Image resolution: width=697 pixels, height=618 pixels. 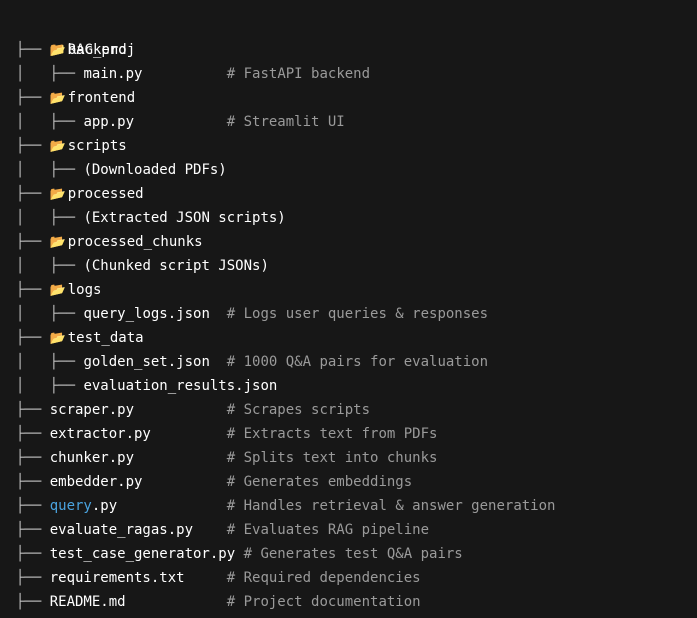 What do you see at coordinates (142, 554) in the screenshot?
I see `file-name: test_case_generator.py` at bounding box center [142, 554].